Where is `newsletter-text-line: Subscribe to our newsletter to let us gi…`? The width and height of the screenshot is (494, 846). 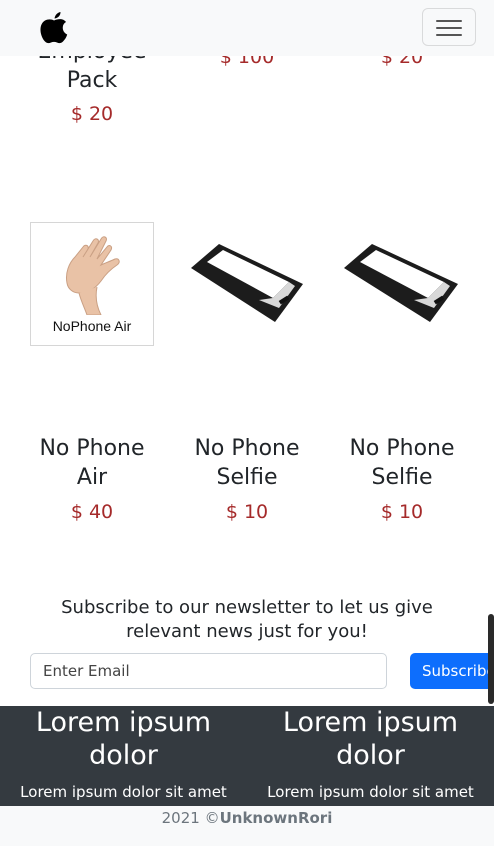
newsletter-text-line: Subscribe to our newsletter to let us gi… is located at coordinates (247, 607).